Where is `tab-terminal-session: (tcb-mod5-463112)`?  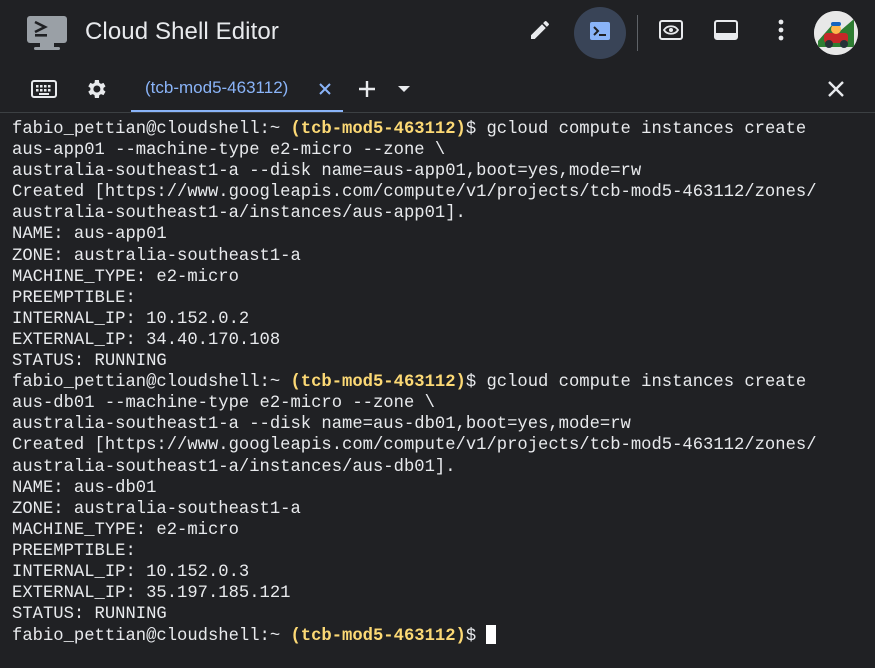
tab-terminal-session: (tcb-mod5-463112) is located at coordinates (237, 89).